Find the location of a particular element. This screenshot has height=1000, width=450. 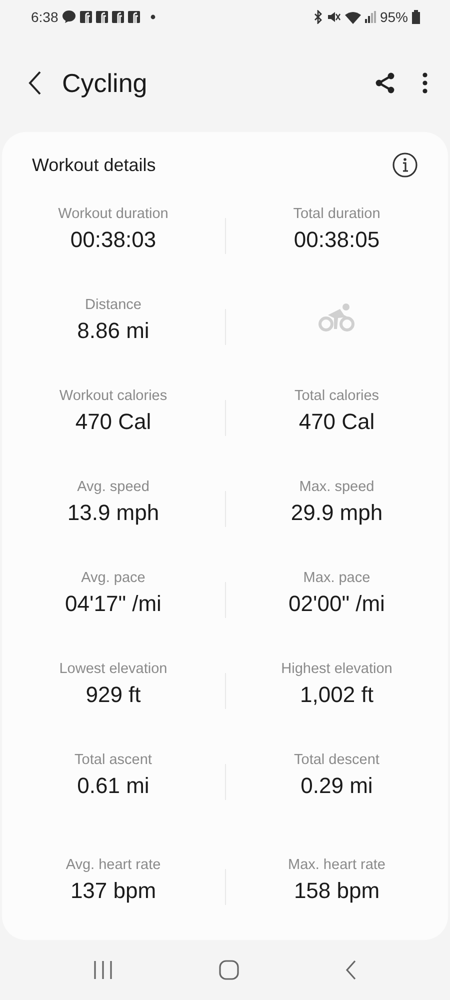

stat-value: 158 bpm is located at coordinates (337, 891).